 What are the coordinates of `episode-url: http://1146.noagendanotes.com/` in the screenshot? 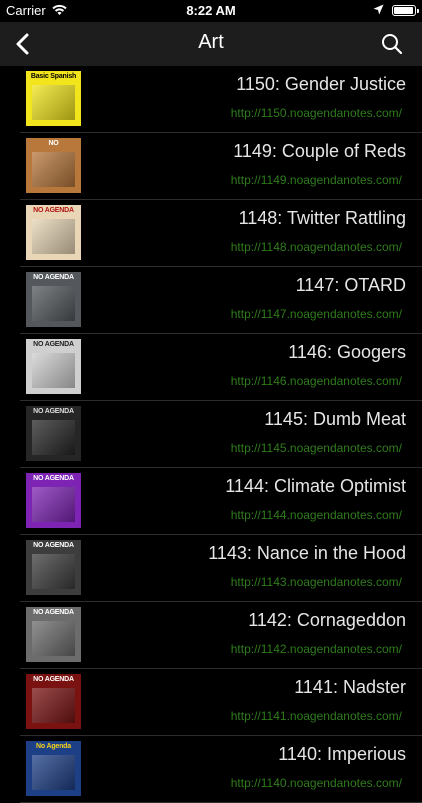 It's located at (316, 381).